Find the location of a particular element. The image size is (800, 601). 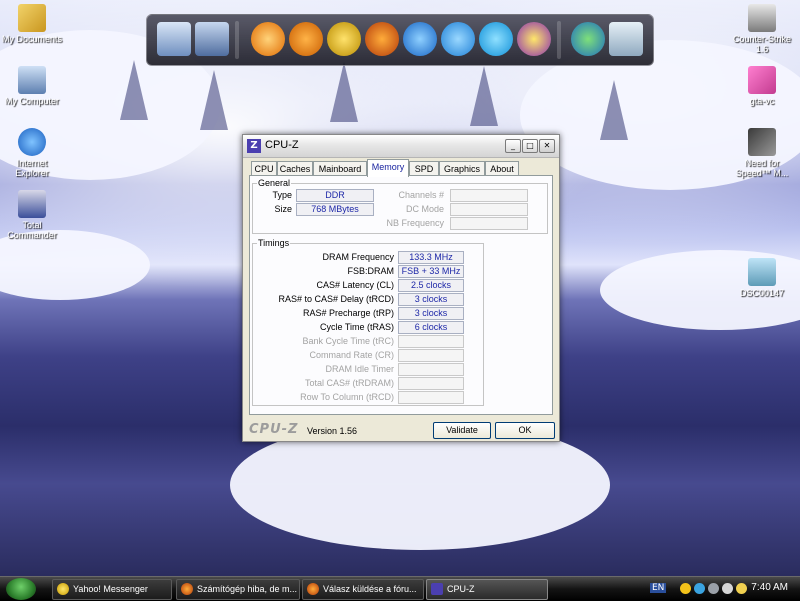

title-bar: Z CPU-Z _ □ ✕ is located at coordinates (401, 146).